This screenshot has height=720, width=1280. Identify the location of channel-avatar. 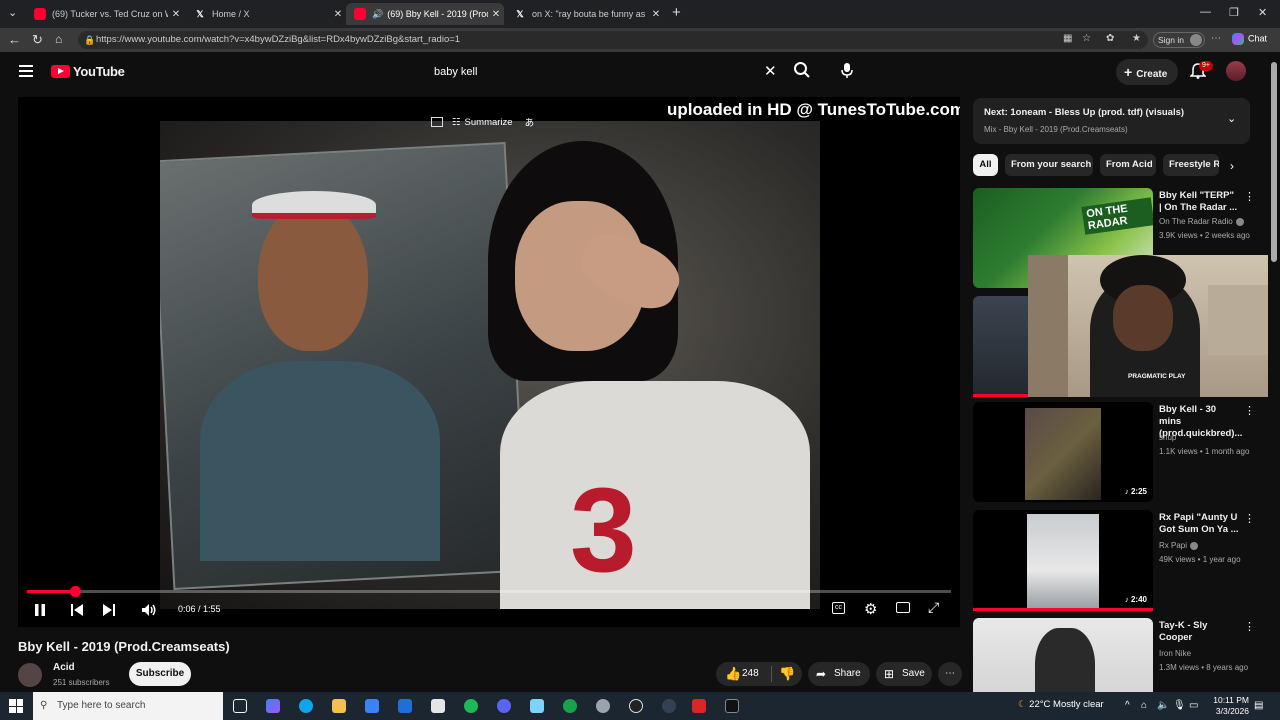
(30, 675).